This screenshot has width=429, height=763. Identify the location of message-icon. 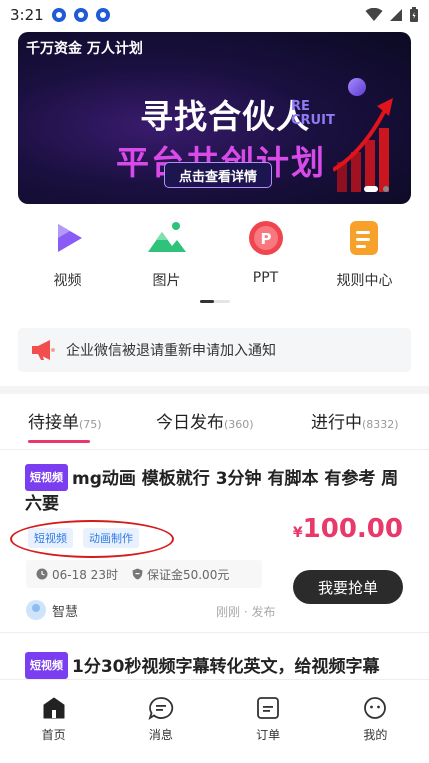
(160, 708).